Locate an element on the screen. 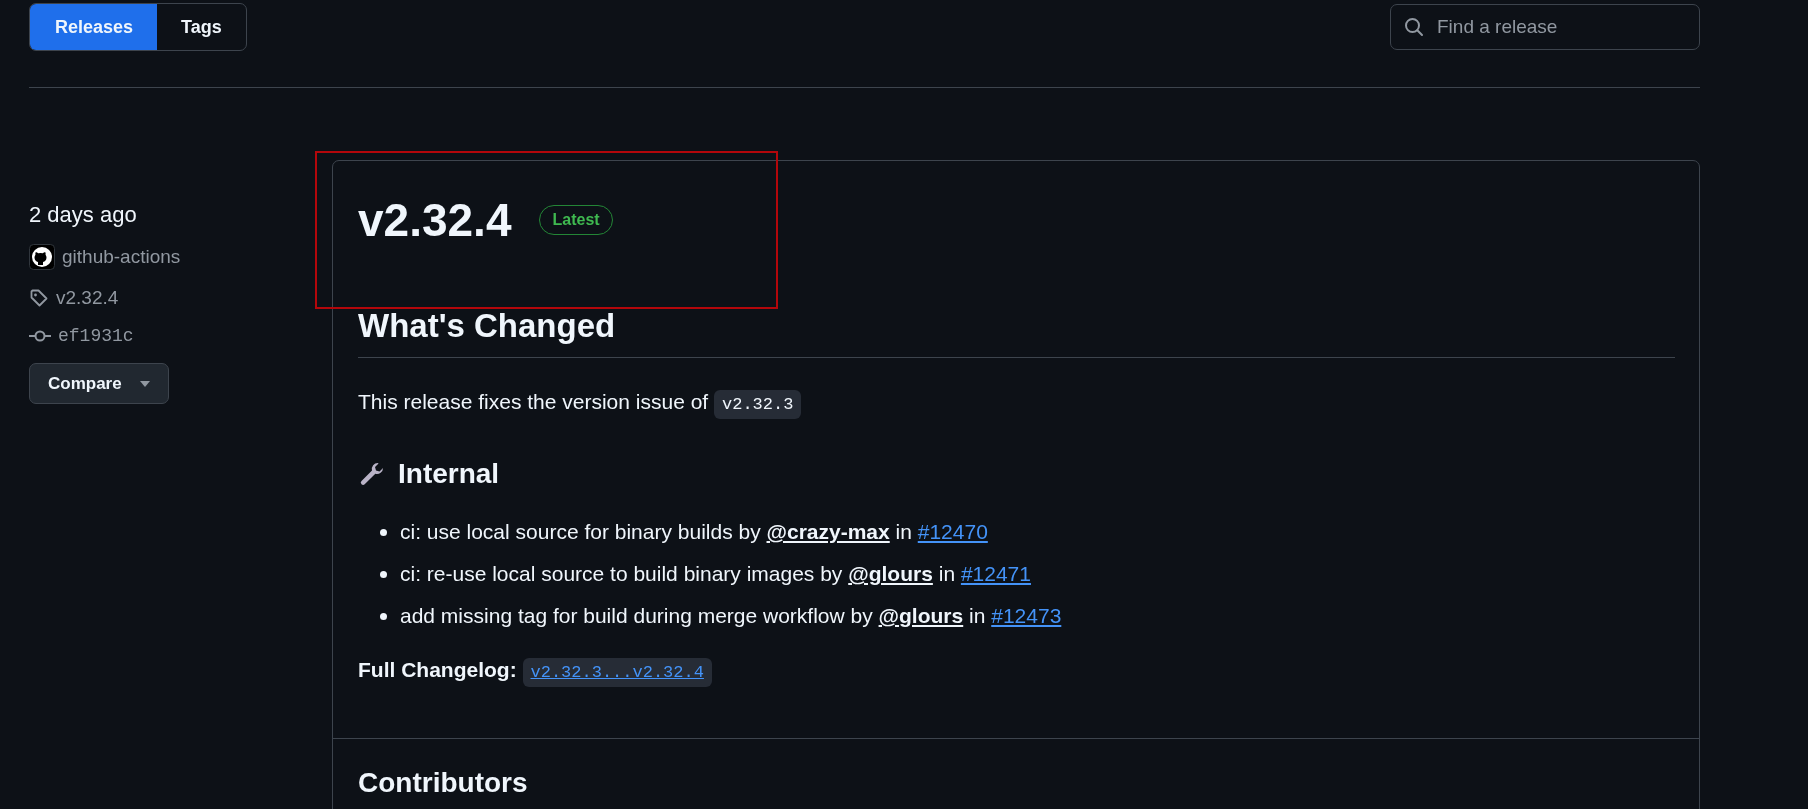 The image size is (1808, 809). tag-icon is located at coordinates (39, 298).